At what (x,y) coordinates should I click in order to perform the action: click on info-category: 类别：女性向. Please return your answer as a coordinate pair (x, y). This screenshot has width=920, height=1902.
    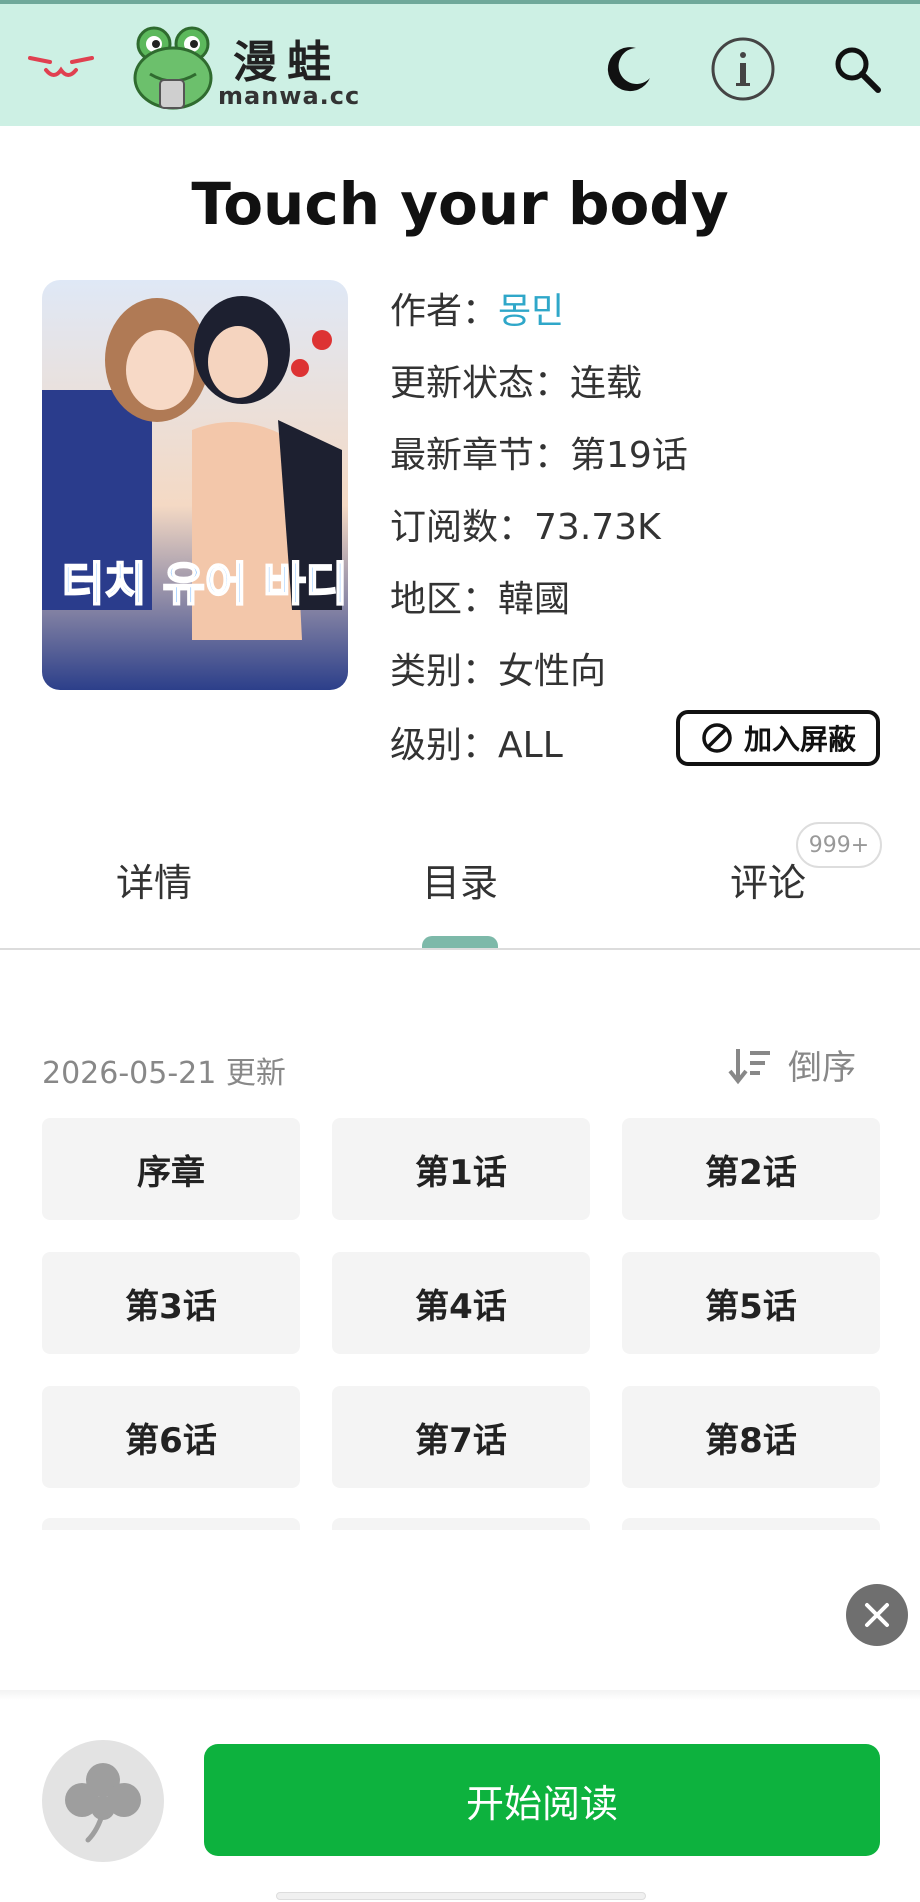
    Looking at the image, I should click on (498, 668).